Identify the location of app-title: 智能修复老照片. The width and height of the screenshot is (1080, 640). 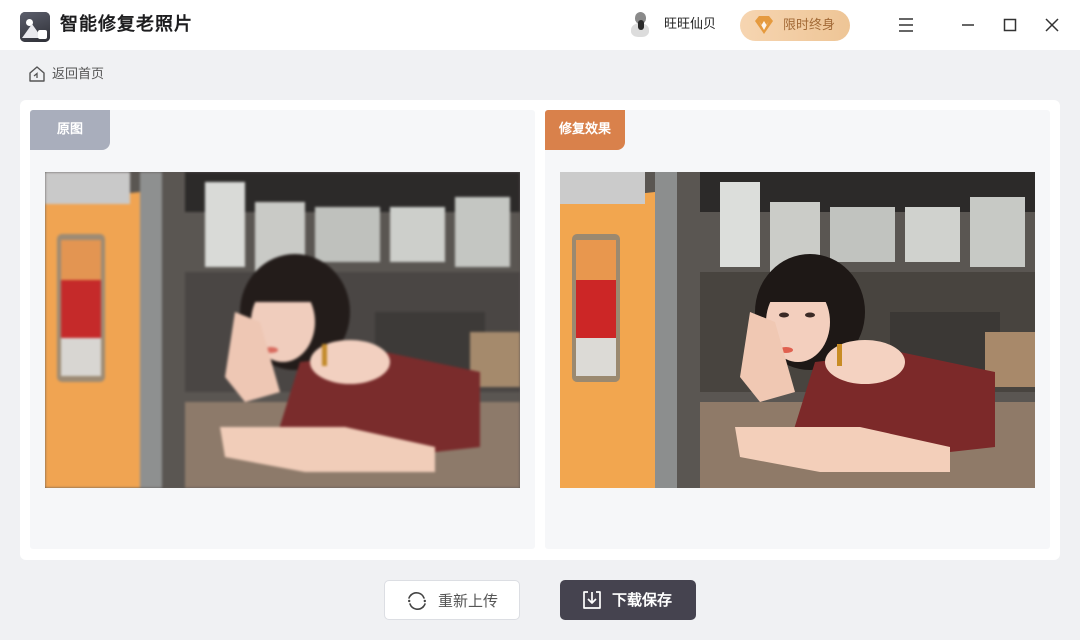
(126, 24).